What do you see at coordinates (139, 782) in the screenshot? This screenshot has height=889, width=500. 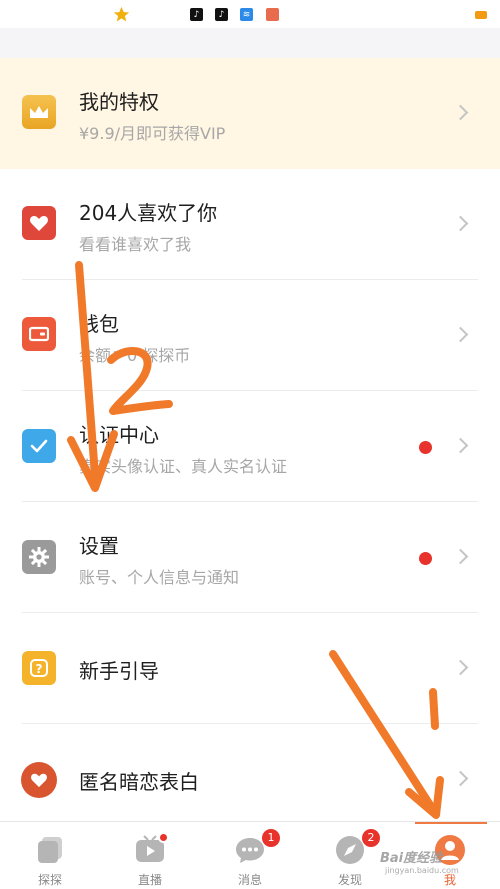 I see `menu-item-title: 匿名暗恋表白` at bounding box center [139, 782].